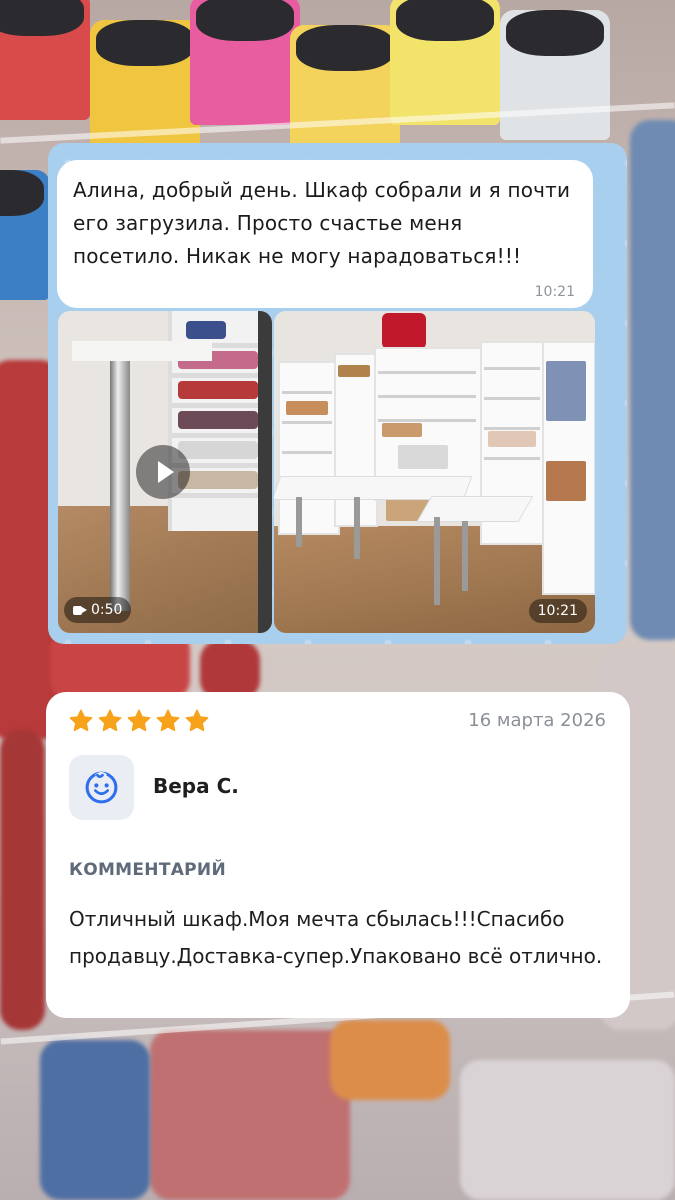 The width and height of the screenshot is (675, 1200). I want to click on rating-stars, so click(139, 721).